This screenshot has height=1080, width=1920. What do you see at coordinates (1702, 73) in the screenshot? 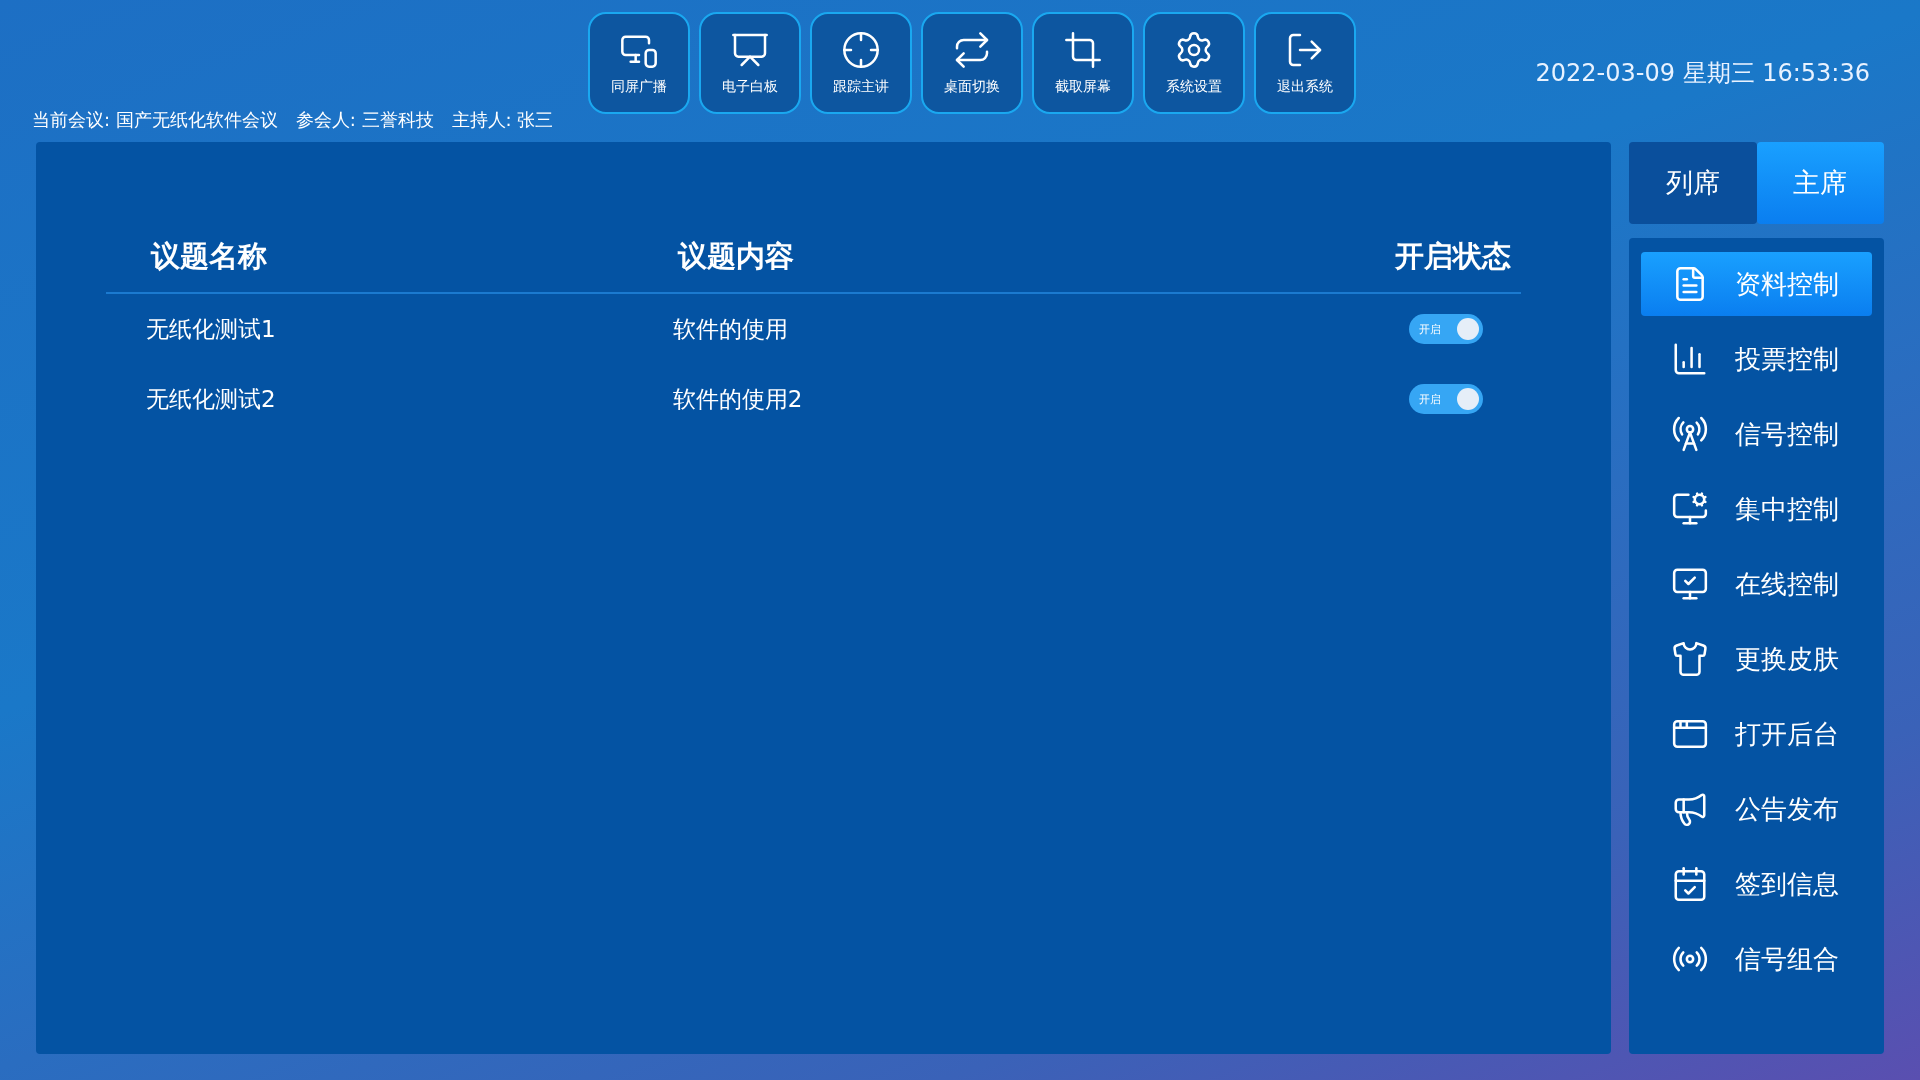
I see `datetime: 2022-03-09 星期三 16:53:36` at bounding box center [1702, 73].